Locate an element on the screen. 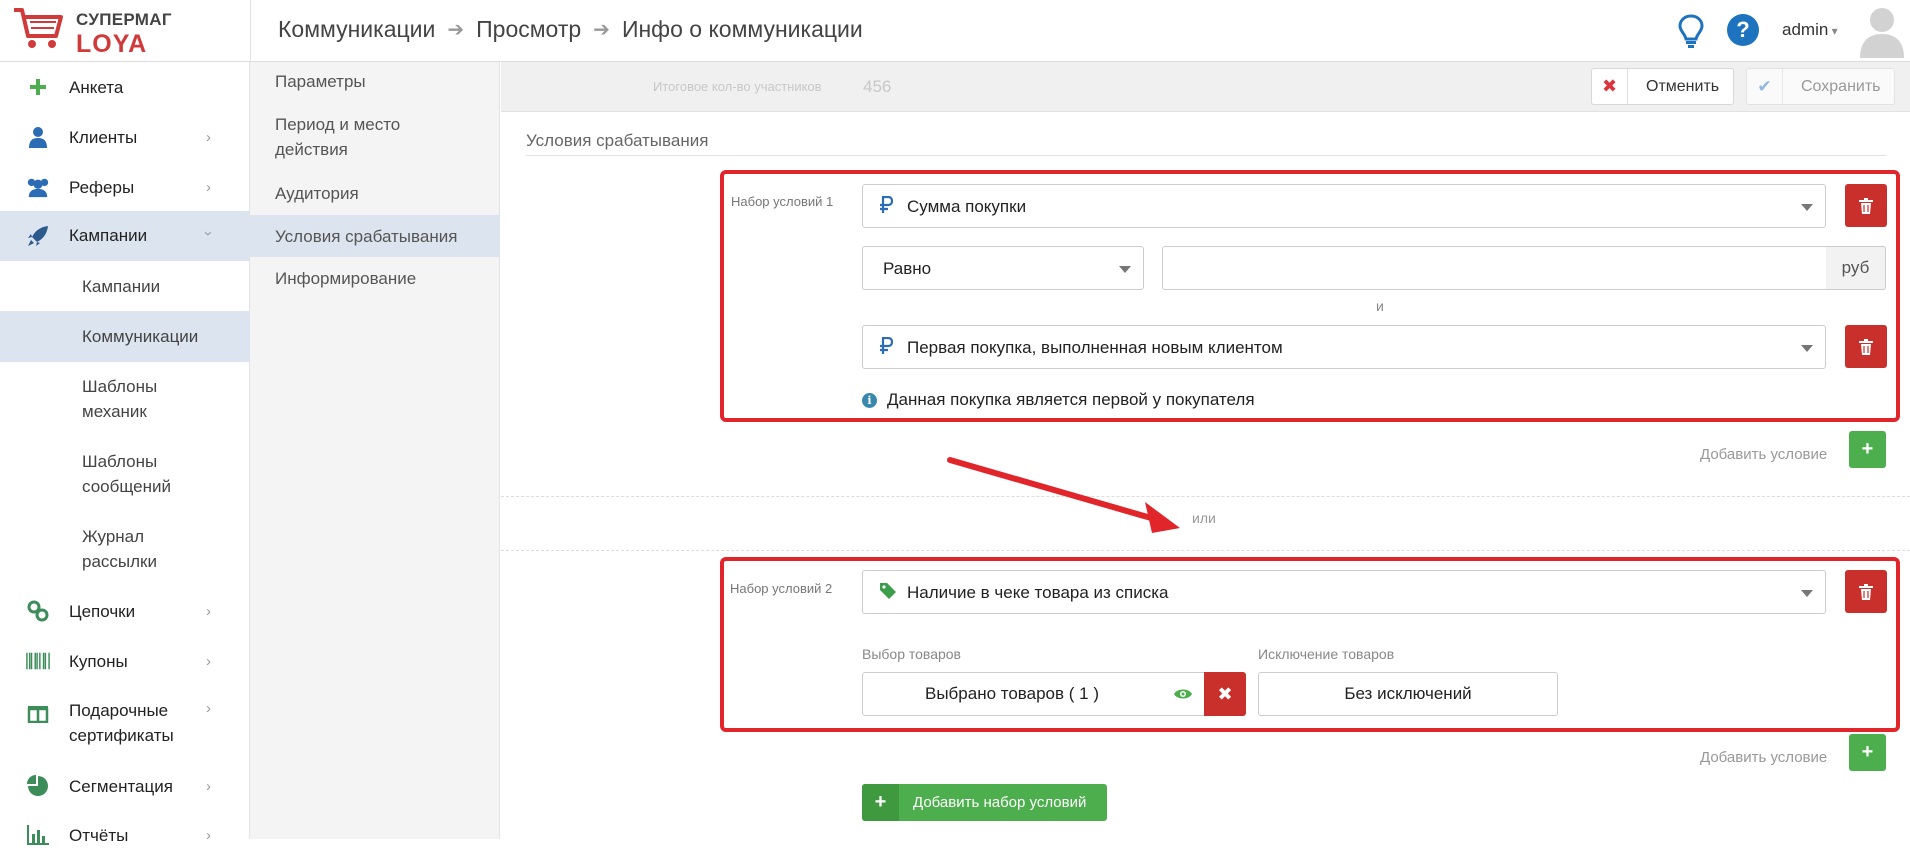 The image size is (1910, 848). section-title: Условия срабатывания is located at coordinates (617, 140).